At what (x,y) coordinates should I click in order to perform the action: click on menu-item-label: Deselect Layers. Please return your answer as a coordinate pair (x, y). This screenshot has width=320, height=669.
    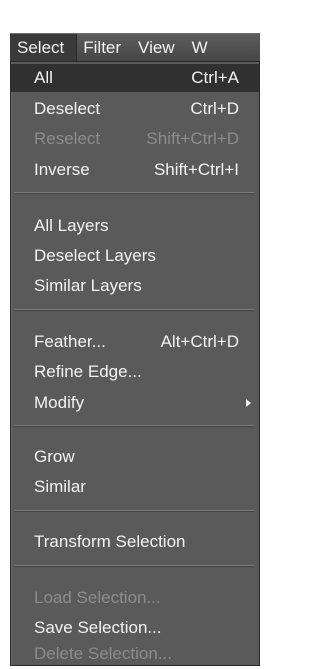
    Looking at the image, I should click on (95, 255).